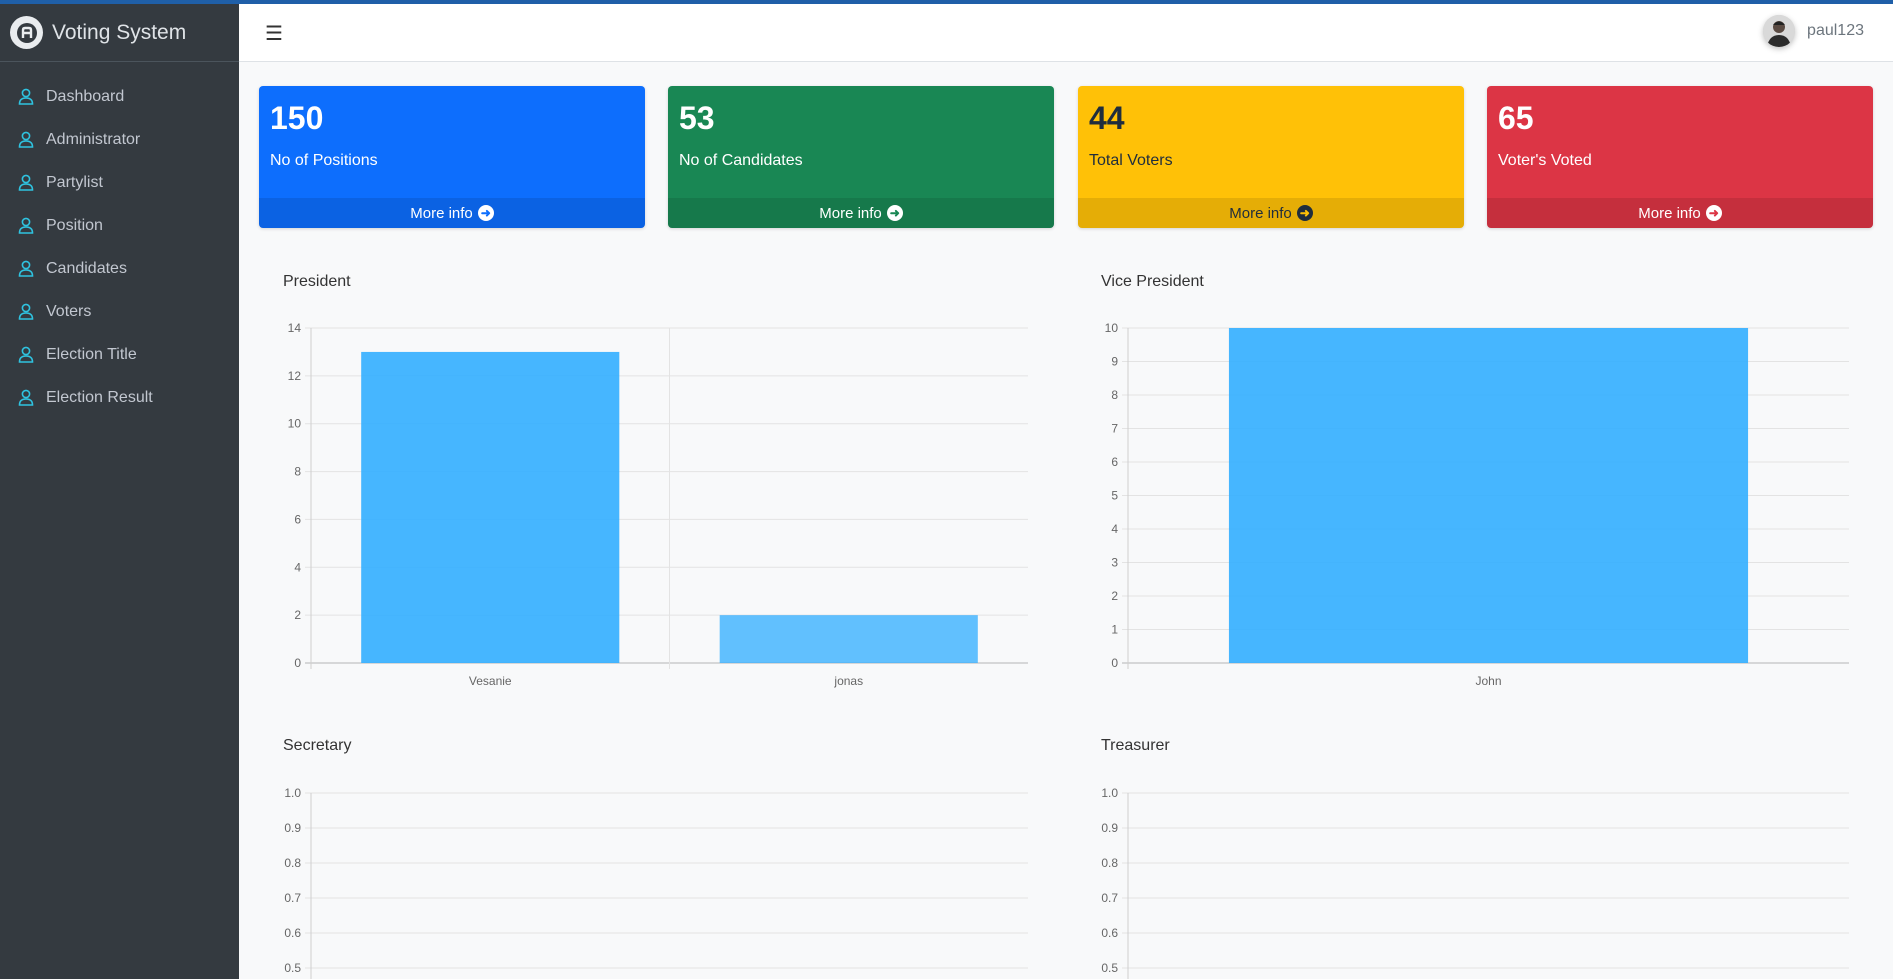 The width and height of the screenshot is (1893, 979). I want to click on brand-logo-icon, so click(26, 32).